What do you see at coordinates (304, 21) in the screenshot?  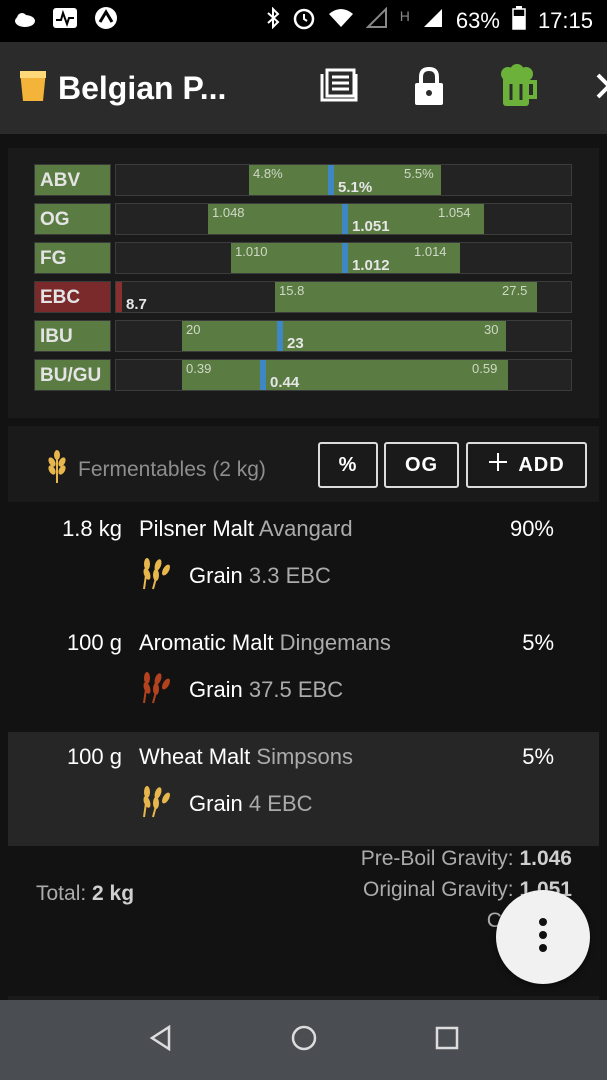 I see `alarm-icon` at bounding box center [304, 21].